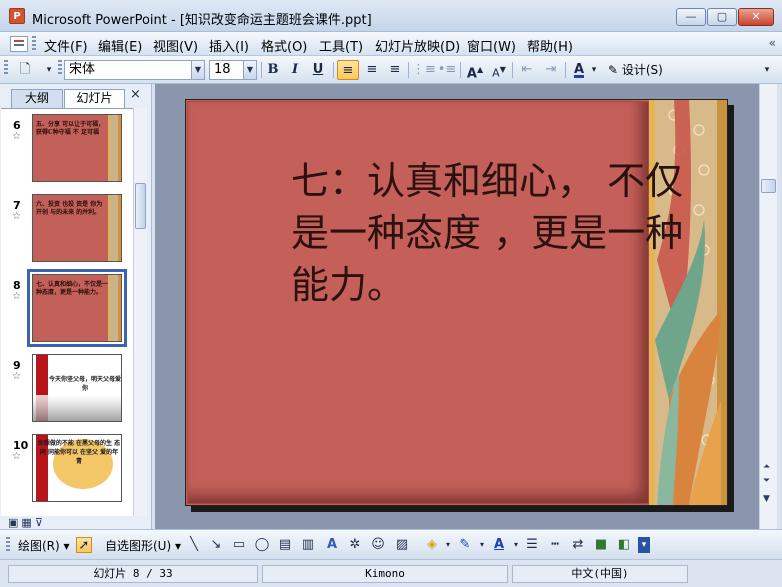 The height and width of the screenshot is (587, 782). Describe the element at coordinates (600, 574) in the screenshot. I see `language-status: 中文(中国)` at that location.